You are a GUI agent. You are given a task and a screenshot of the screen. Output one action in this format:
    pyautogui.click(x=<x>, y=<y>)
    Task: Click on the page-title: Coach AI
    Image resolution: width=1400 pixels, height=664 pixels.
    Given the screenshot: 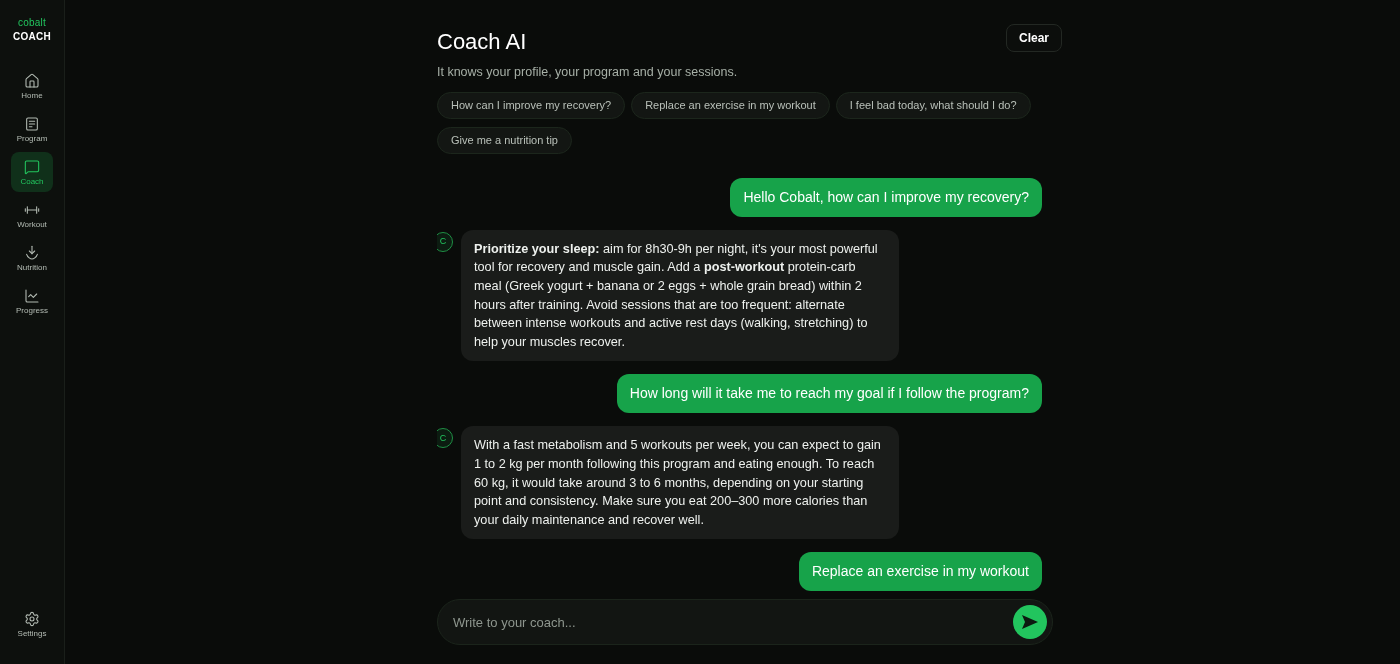 What is the action you would take?
    pyautogui.click(x=482, y=42)
    